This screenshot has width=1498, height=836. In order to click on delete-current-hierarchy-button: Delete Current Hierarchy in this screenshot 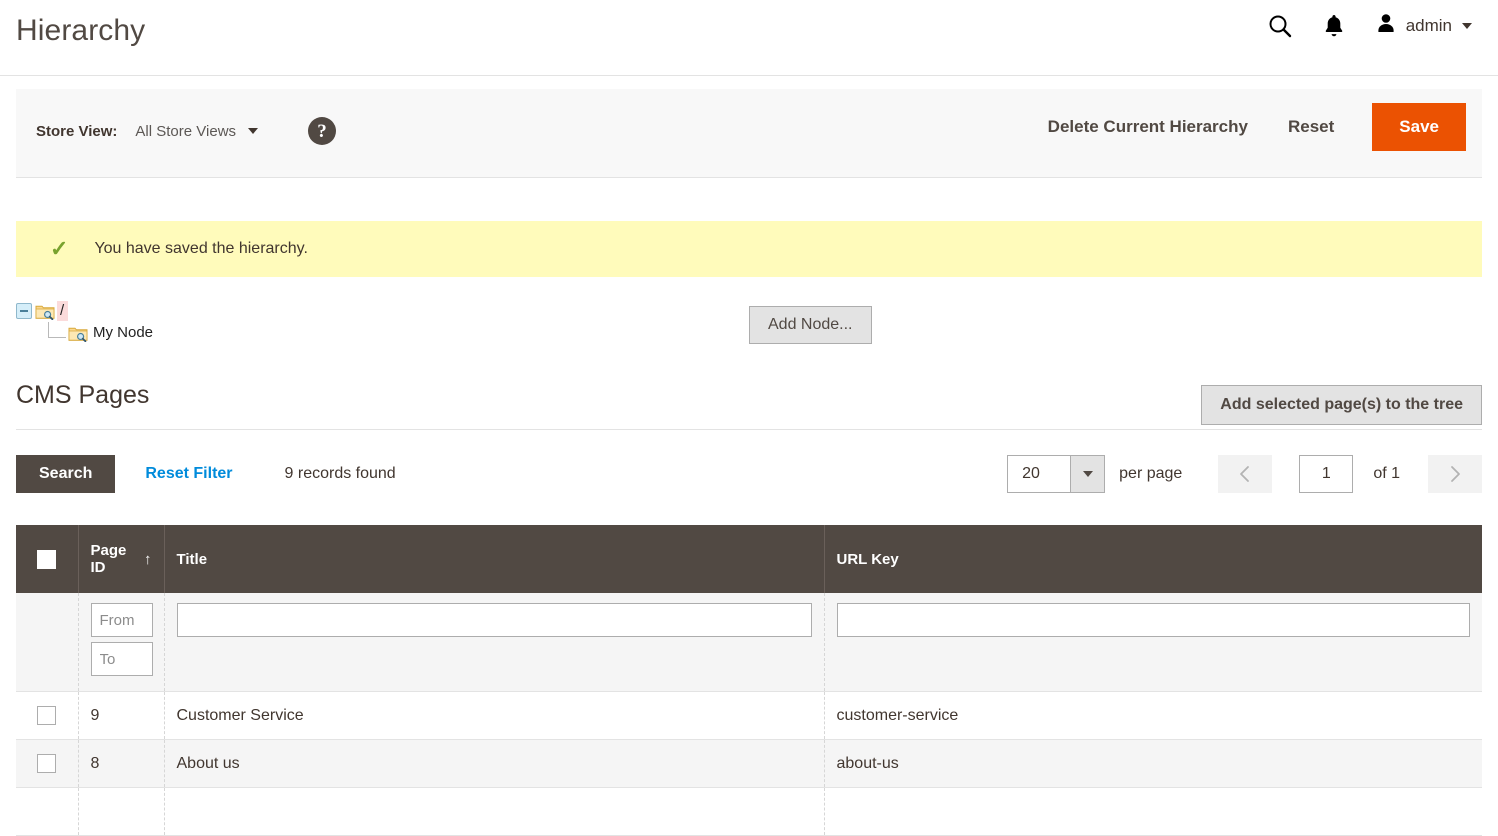, I will do `click(1148, 127)`.